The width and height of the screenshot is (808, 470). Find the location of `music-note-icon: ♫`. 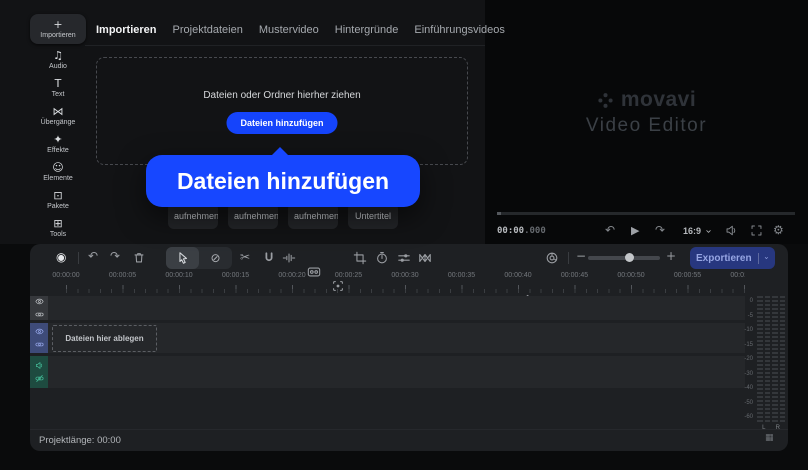

music-note-icon: ♫ is located at coordinates (58, 55).